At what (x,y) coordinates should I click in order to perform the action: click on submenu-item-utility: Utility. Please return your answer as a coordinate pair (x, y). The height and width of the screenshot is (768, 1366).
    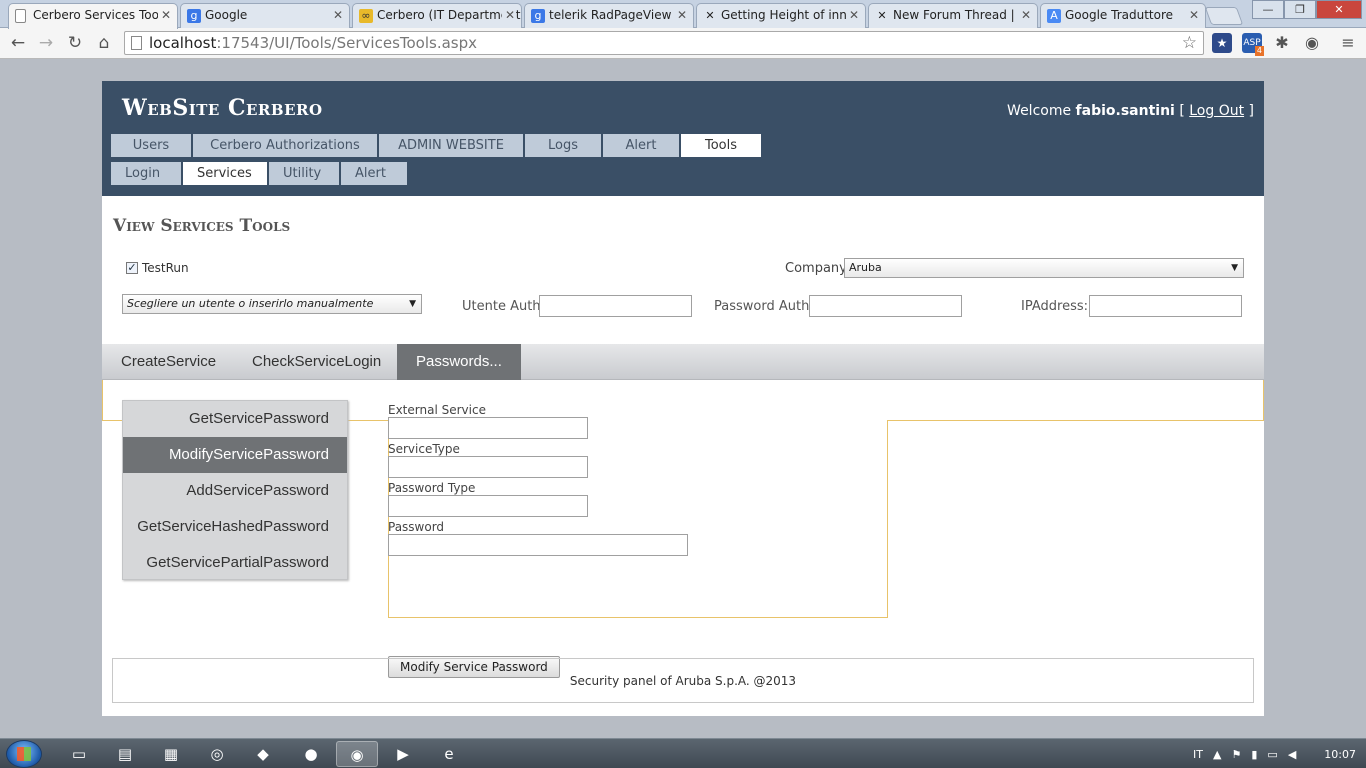
    Looking at the image, I should click on (304, 173).